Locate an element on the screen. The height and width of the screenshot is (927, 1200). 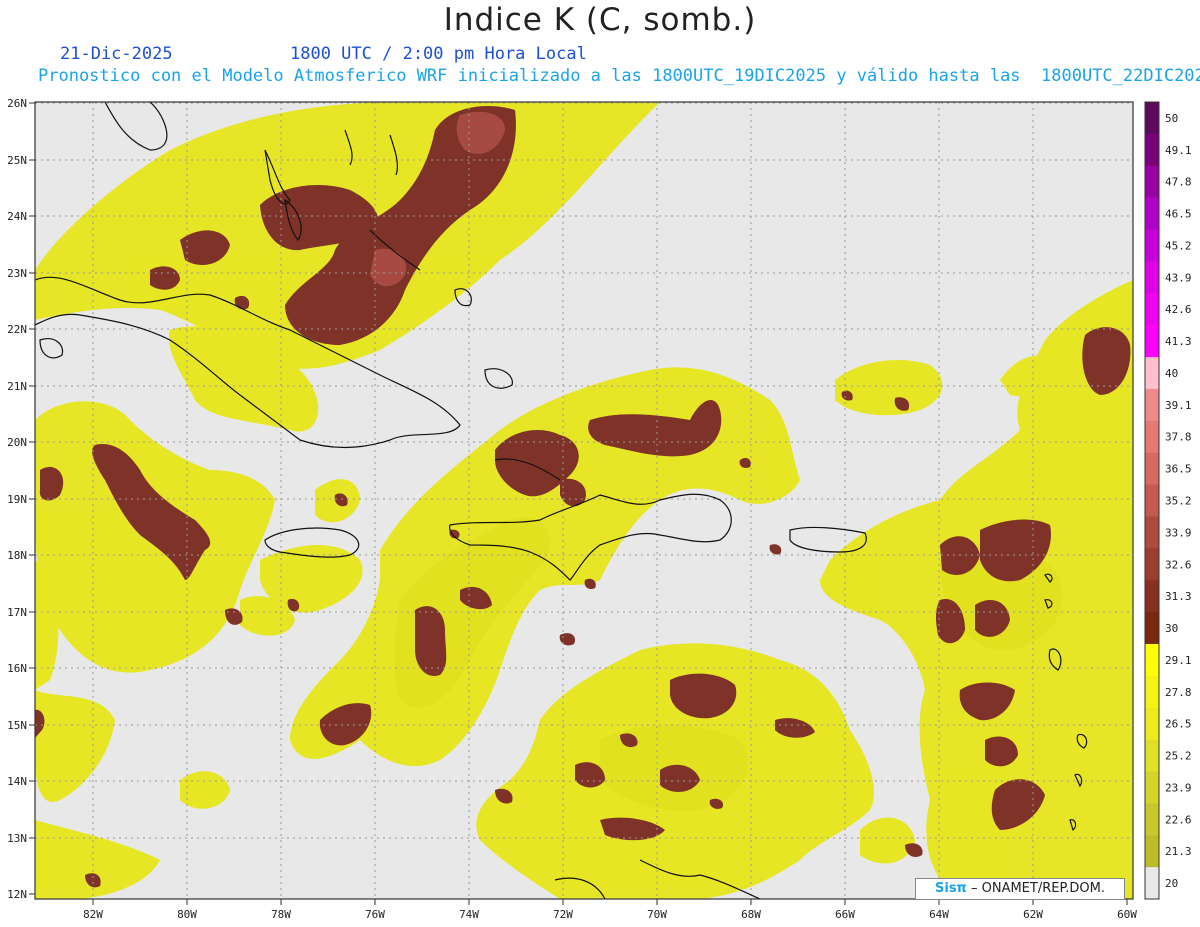
colorbar-label: 33.9 is located at coordinates (1178, 532).